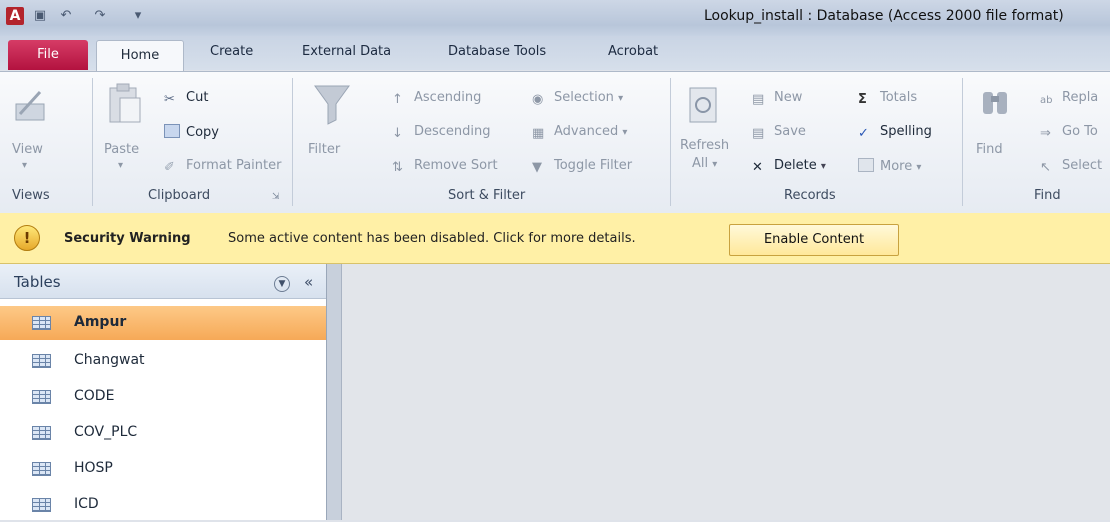 The image size is (1110, 522). What do you see at coordinates (276, 197) in the screenshot?
I see `clipboard-launcher-icon: ⇲` at bounding box center [276, 197].